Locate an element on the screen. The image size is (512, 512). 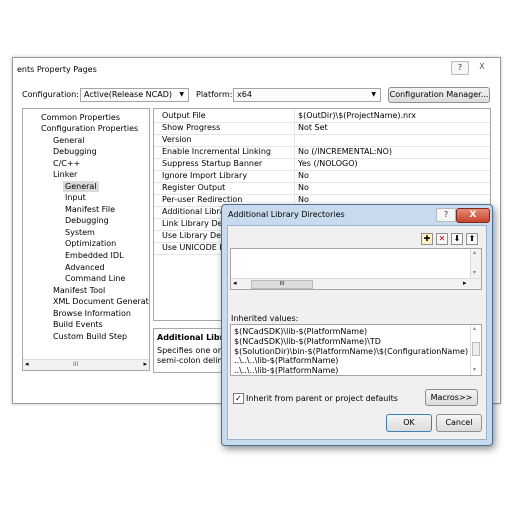
inherit-checkbox: ✓ is located at coordinates (238, 398).